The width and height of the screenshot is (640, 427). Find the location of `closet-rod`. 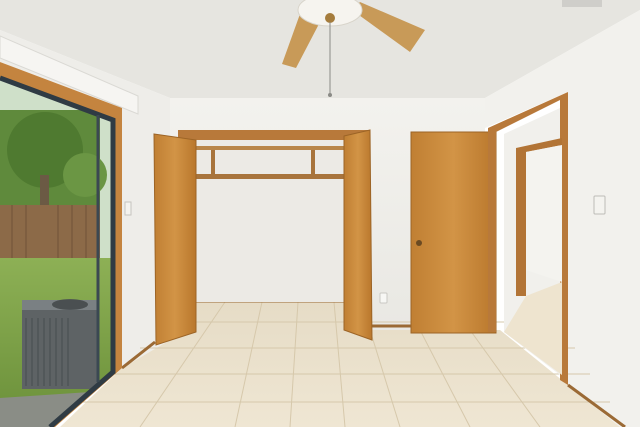

closet-rod is located at coordinates (270, 176).